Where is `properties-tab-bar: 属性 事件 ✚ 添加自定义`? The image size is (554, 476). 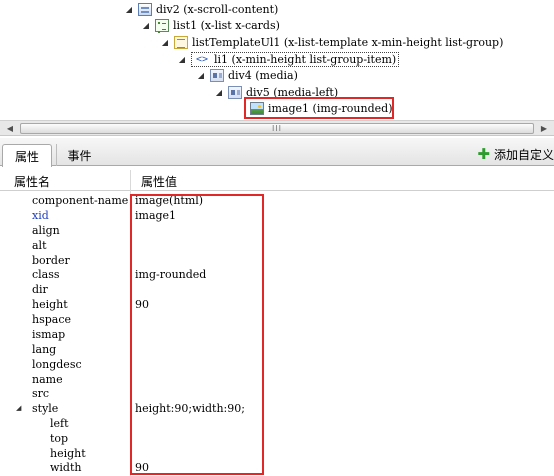
properties-tab-bar: 属性 事件 ✚ 添加自定义 is located at coordinates (277, 152).